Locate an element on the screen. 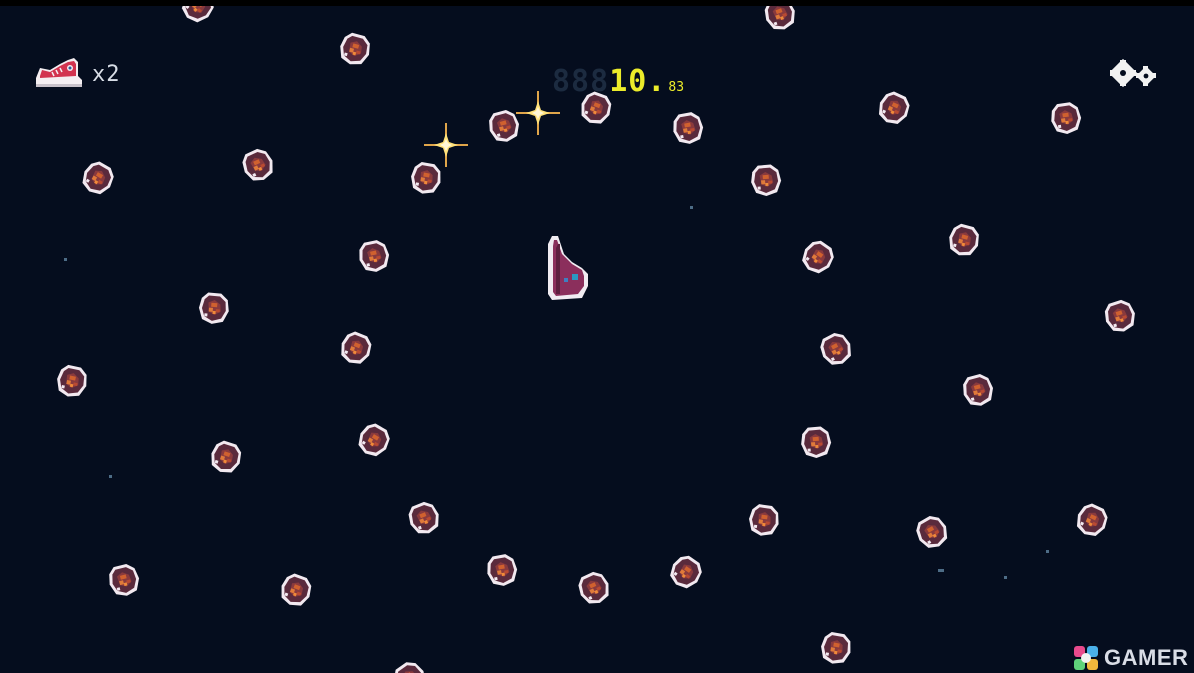  lives-indicator: x2 is located at coordinates (76, 74).